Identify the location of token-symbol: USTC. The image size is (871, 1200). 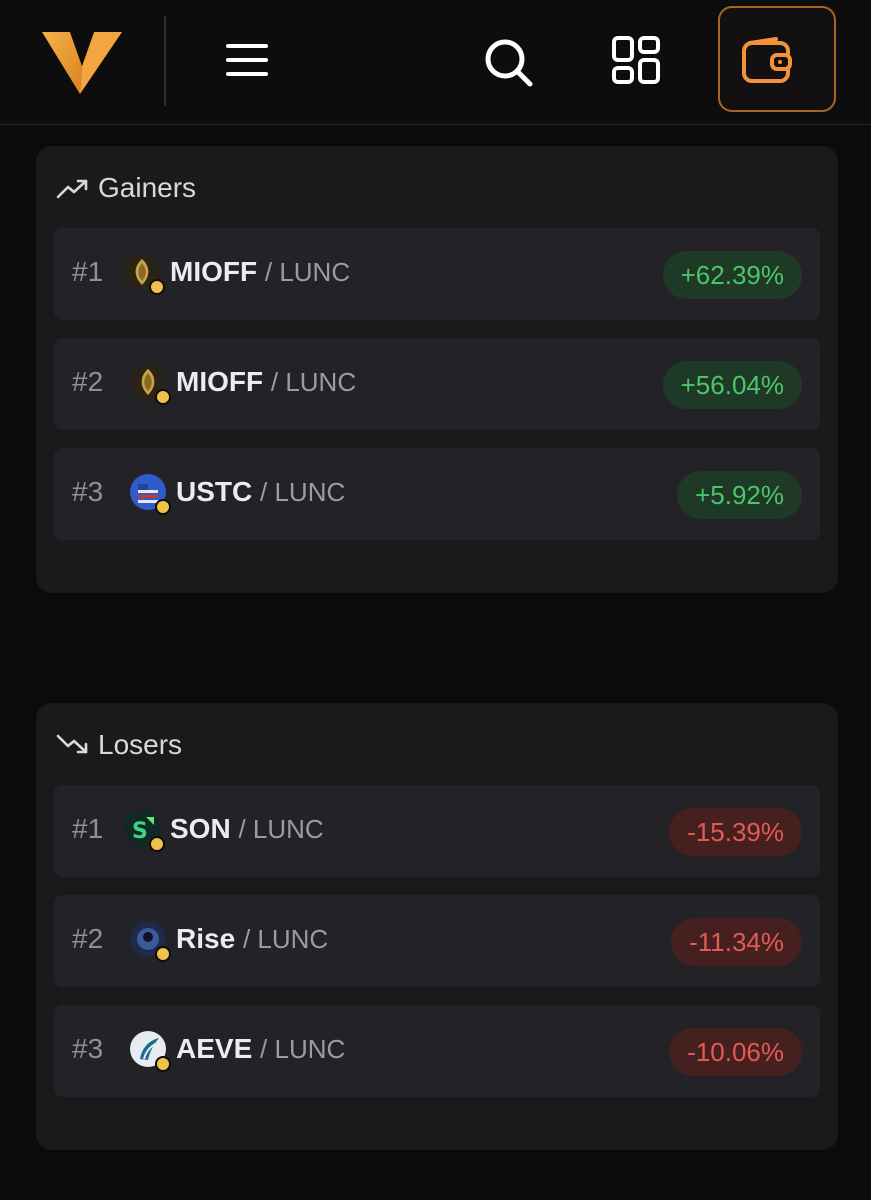
(214, 491).